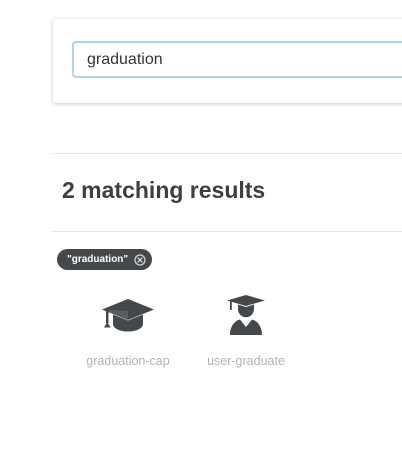  I want to click on results-heading: 2 matching results, so click(164, 190).